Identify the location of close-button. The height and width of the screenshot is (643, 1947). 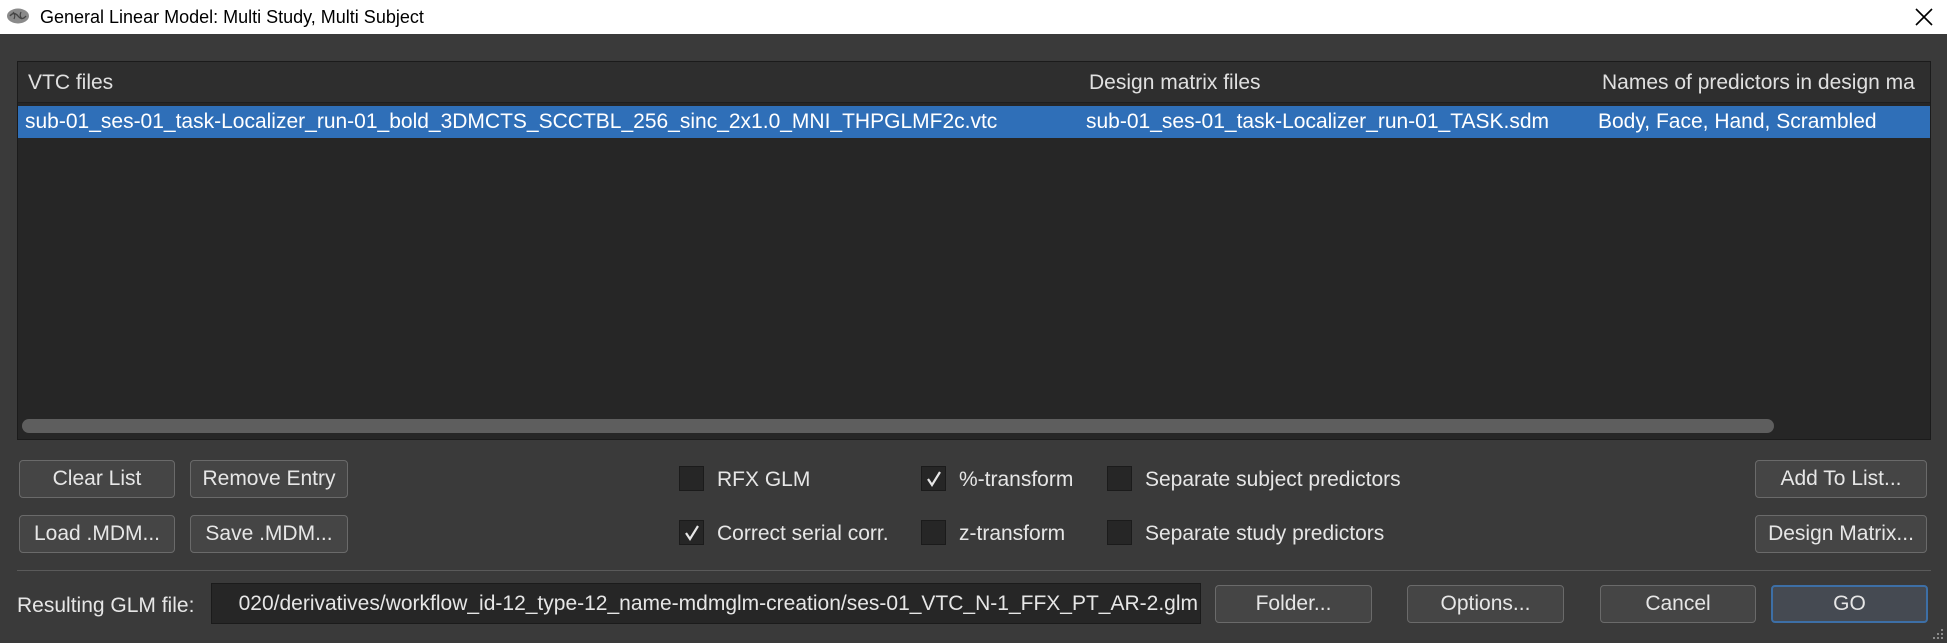
(1924, 17).